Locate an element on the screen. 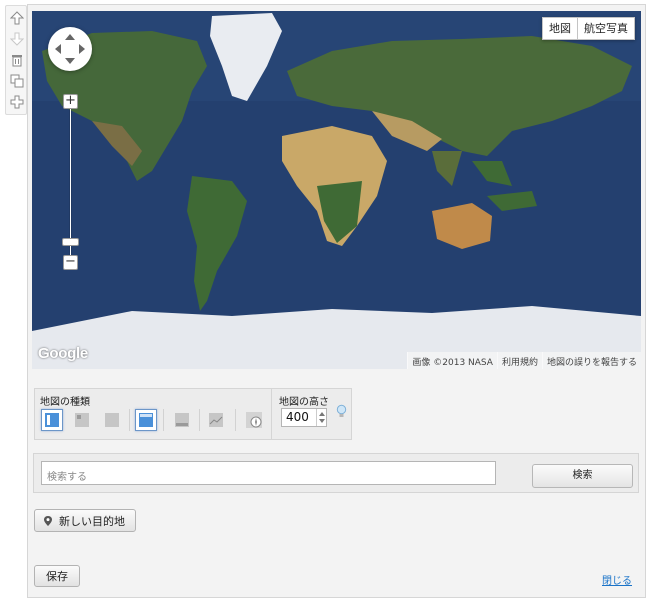  search-button: 検索 is located at coordinates (582, 476).